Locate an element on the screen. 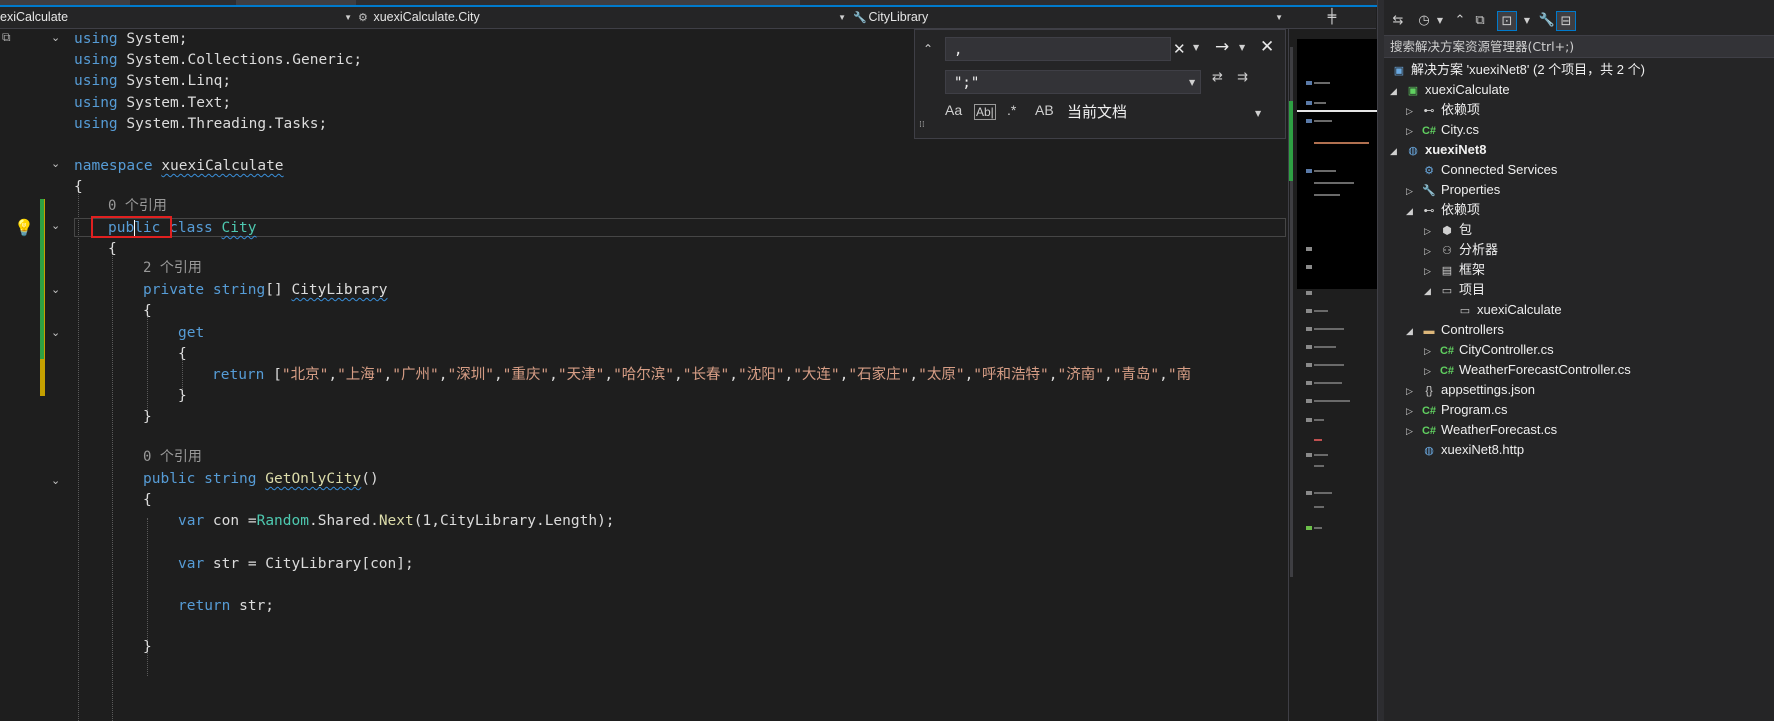 This screenshot has width=1774, height=721. dependencies-icon: ⊷ is located at coordinates (1429, 211).